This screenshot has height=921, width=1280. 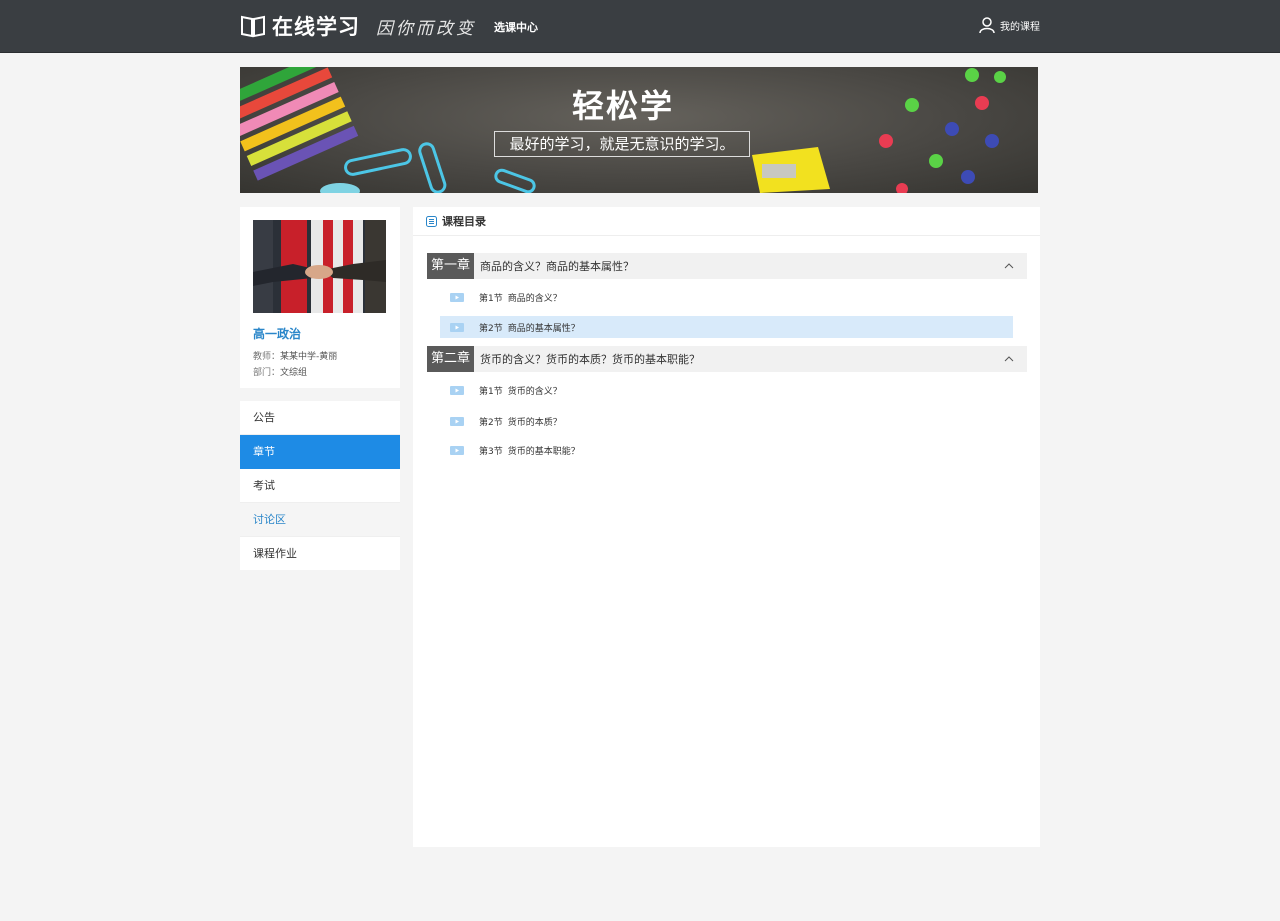 I want to click on chapter-1-header: 第一章 商品的含义？商品的基本属性？, so click(x=727, y=266).